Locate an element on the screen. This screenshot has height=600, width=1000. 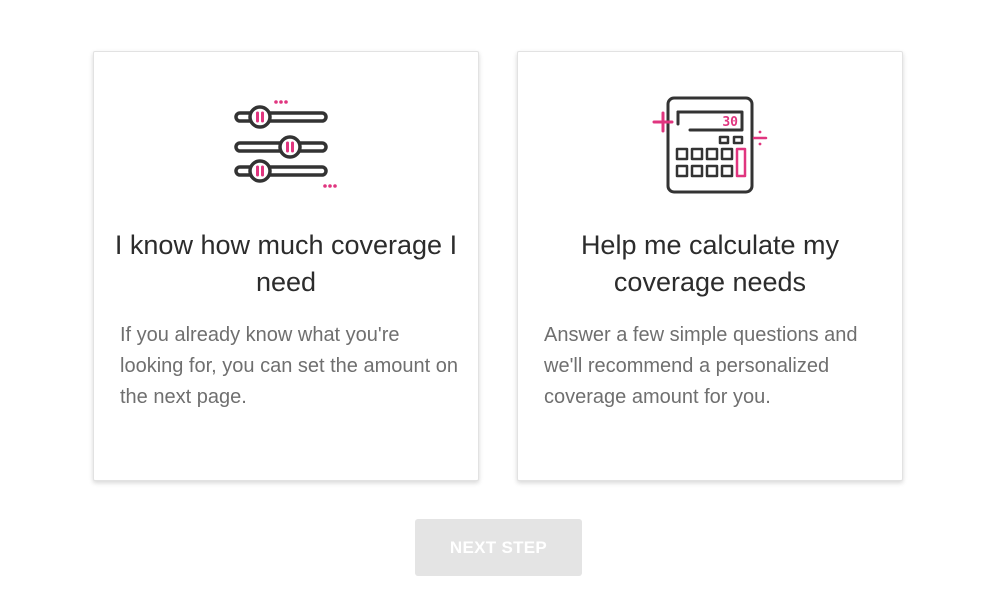
card-title: Help me calculate my coverage needs is located at coordinates (710, 263).